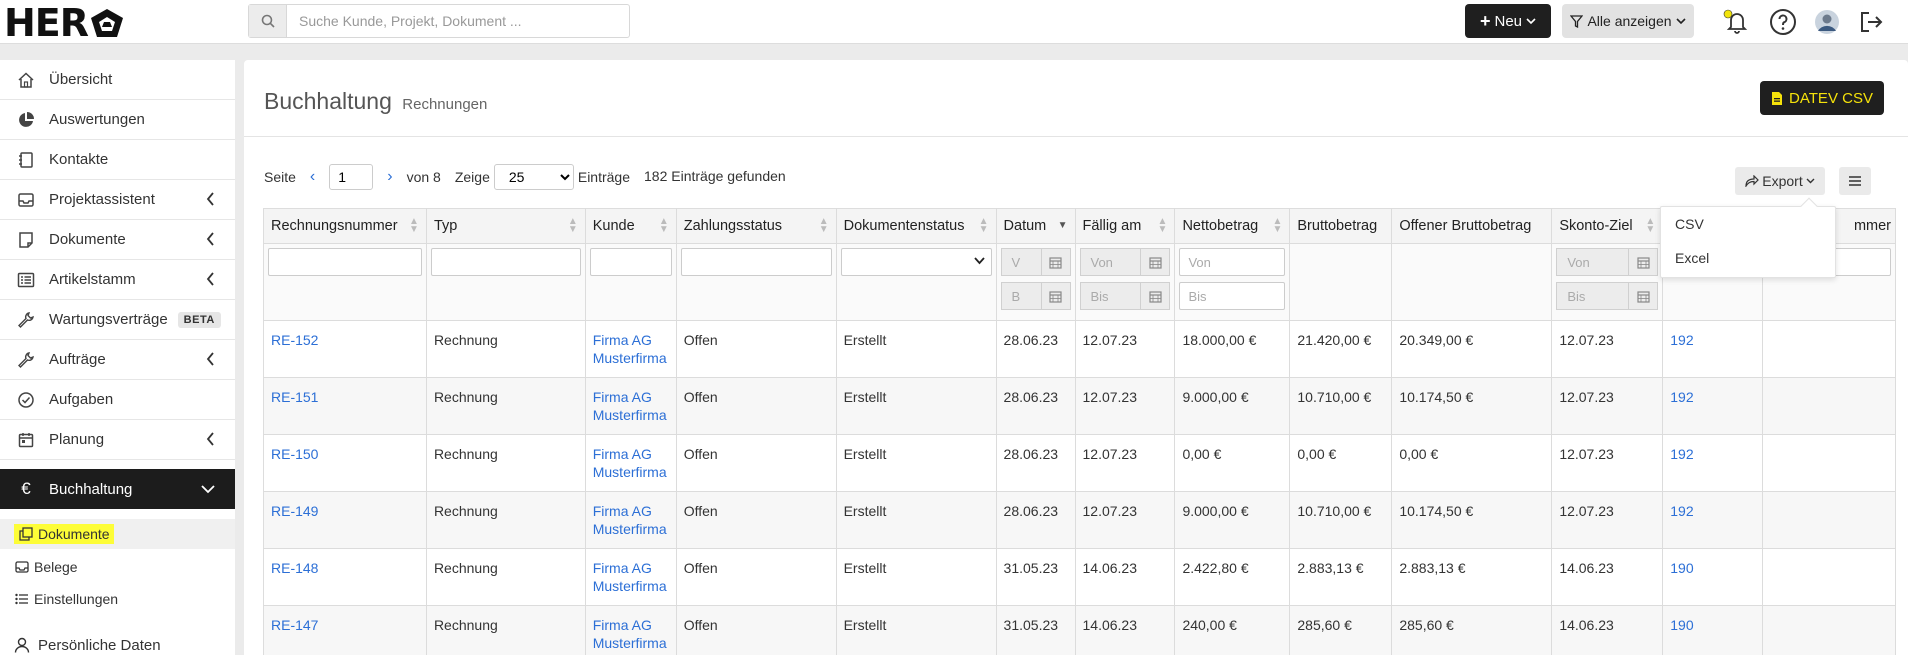 The image size is (1908, 655). Describe the element at coordinates (117, 400) in the screenshot. I see `sidebar-item-aufgaben: Aufgaben` at that location.